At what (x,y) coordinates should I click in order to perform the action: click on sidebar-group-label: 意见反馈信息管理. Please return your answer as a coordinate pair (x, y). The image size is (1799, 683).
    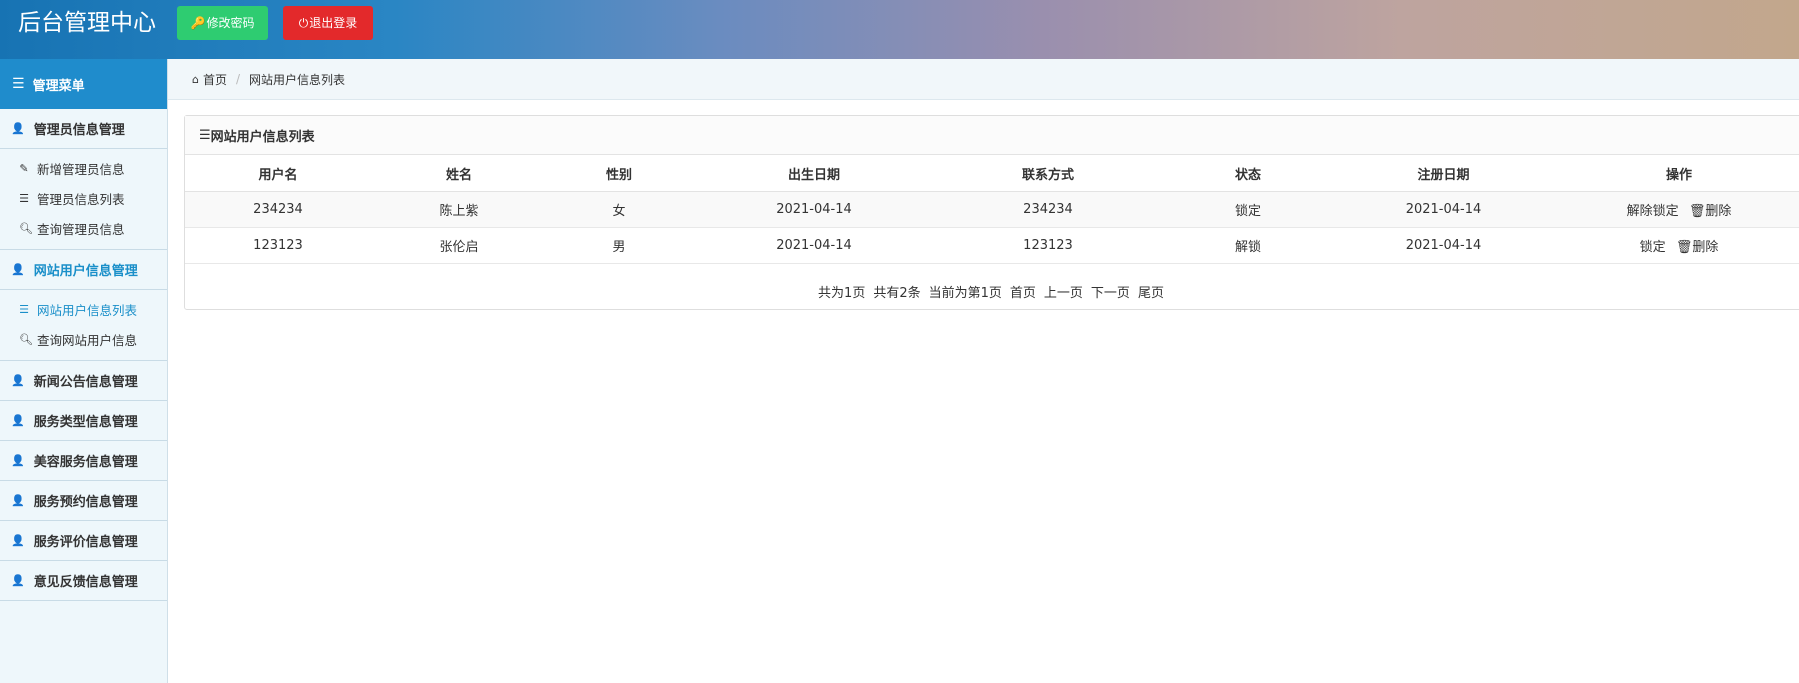
    Looking at the image, I should click on (85, 582).